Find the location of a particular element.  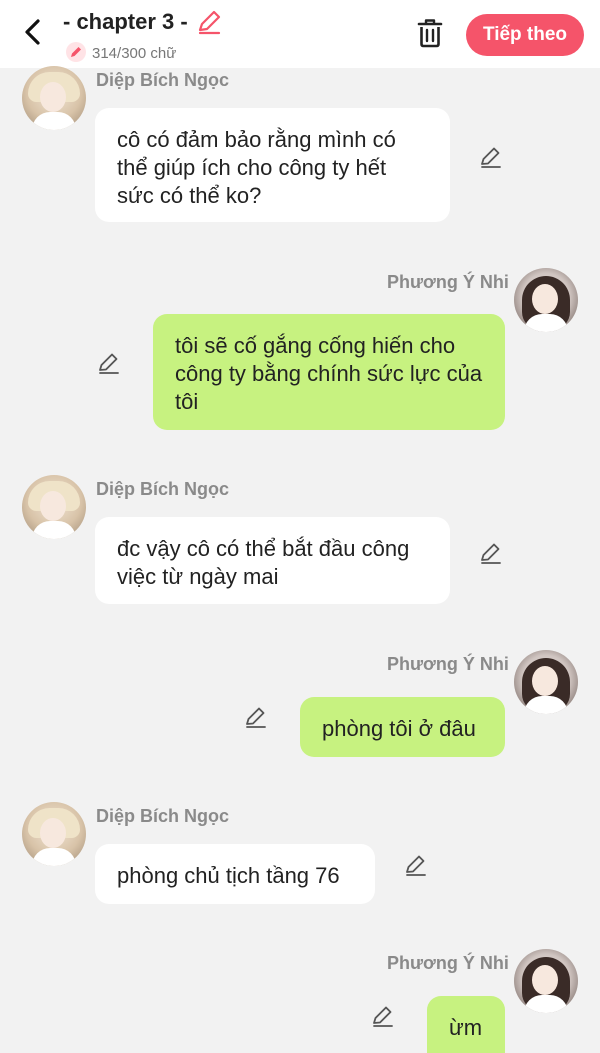

back-button is located at coordinates (34, 32).